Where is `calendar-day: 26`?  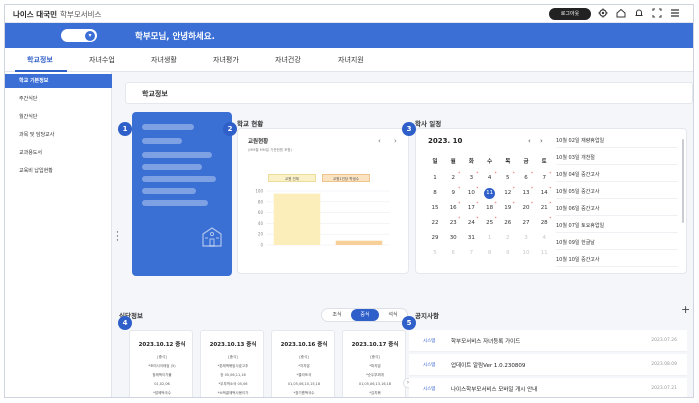 calendar-day: 26 is located at coordinates (508, 223).